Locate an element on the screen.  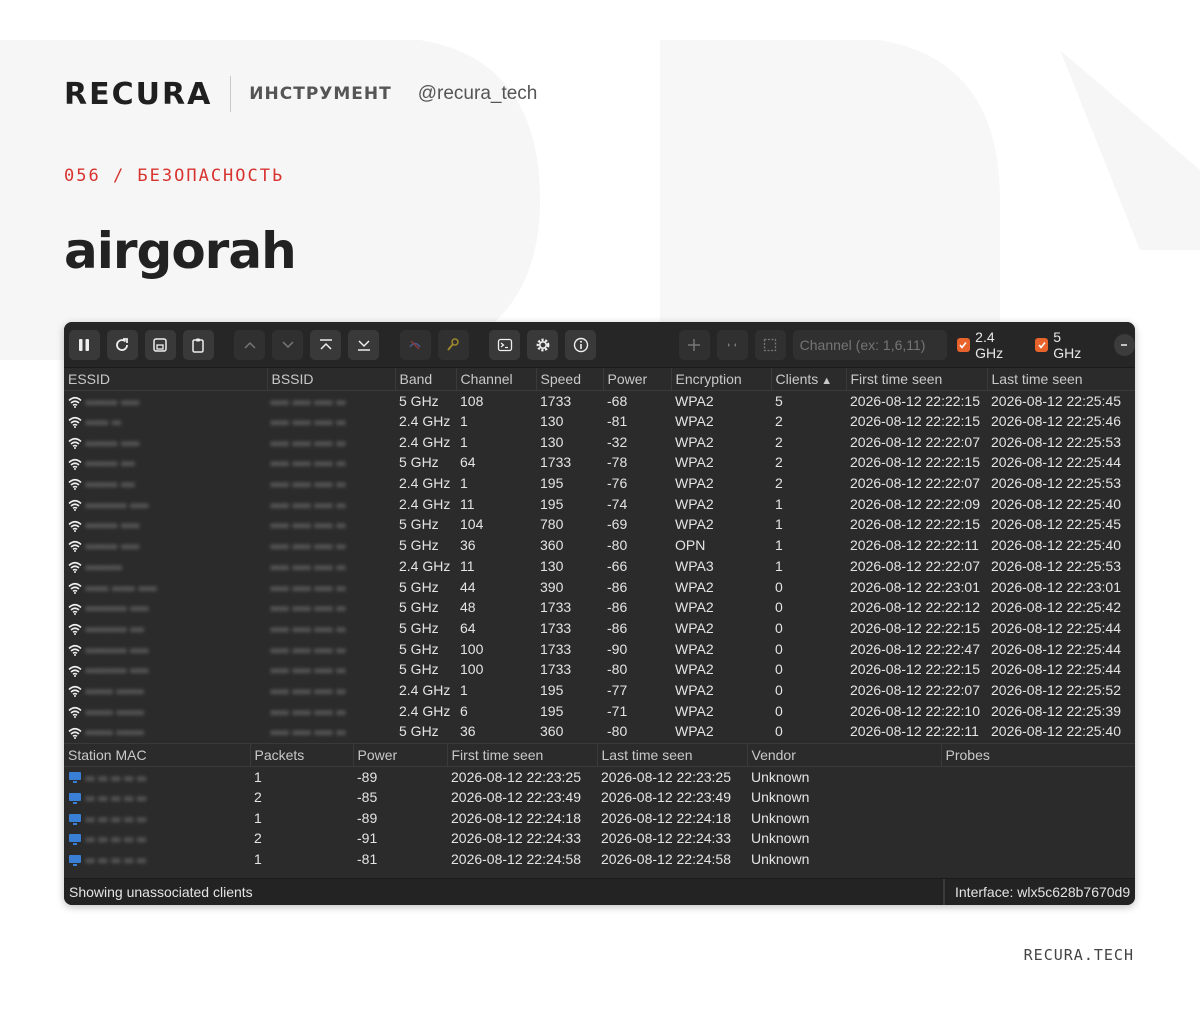
col-essid: ESSID is located at coordinates (166, 379).